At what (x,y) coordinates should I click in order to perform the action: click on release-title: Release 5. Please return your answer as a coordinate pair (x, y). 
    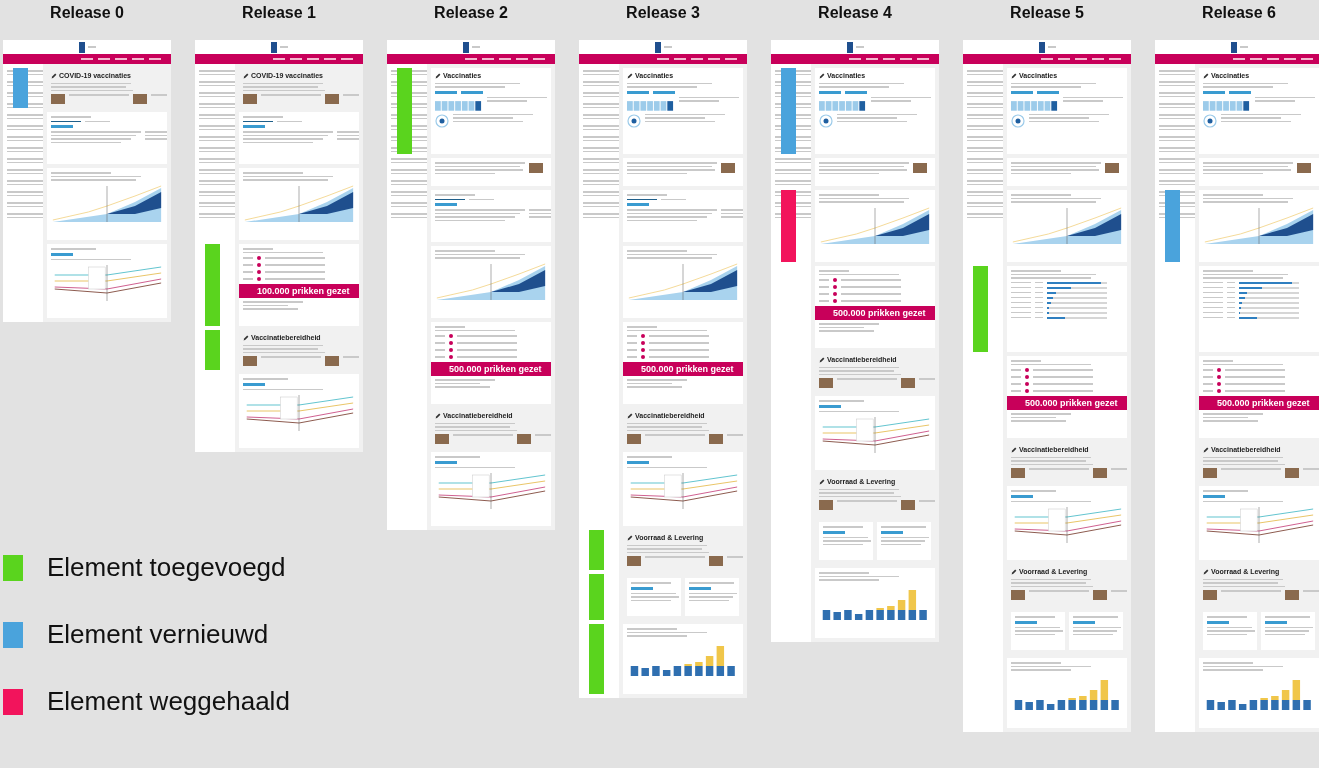
    Looking at the image, I should click on (1047, 13).